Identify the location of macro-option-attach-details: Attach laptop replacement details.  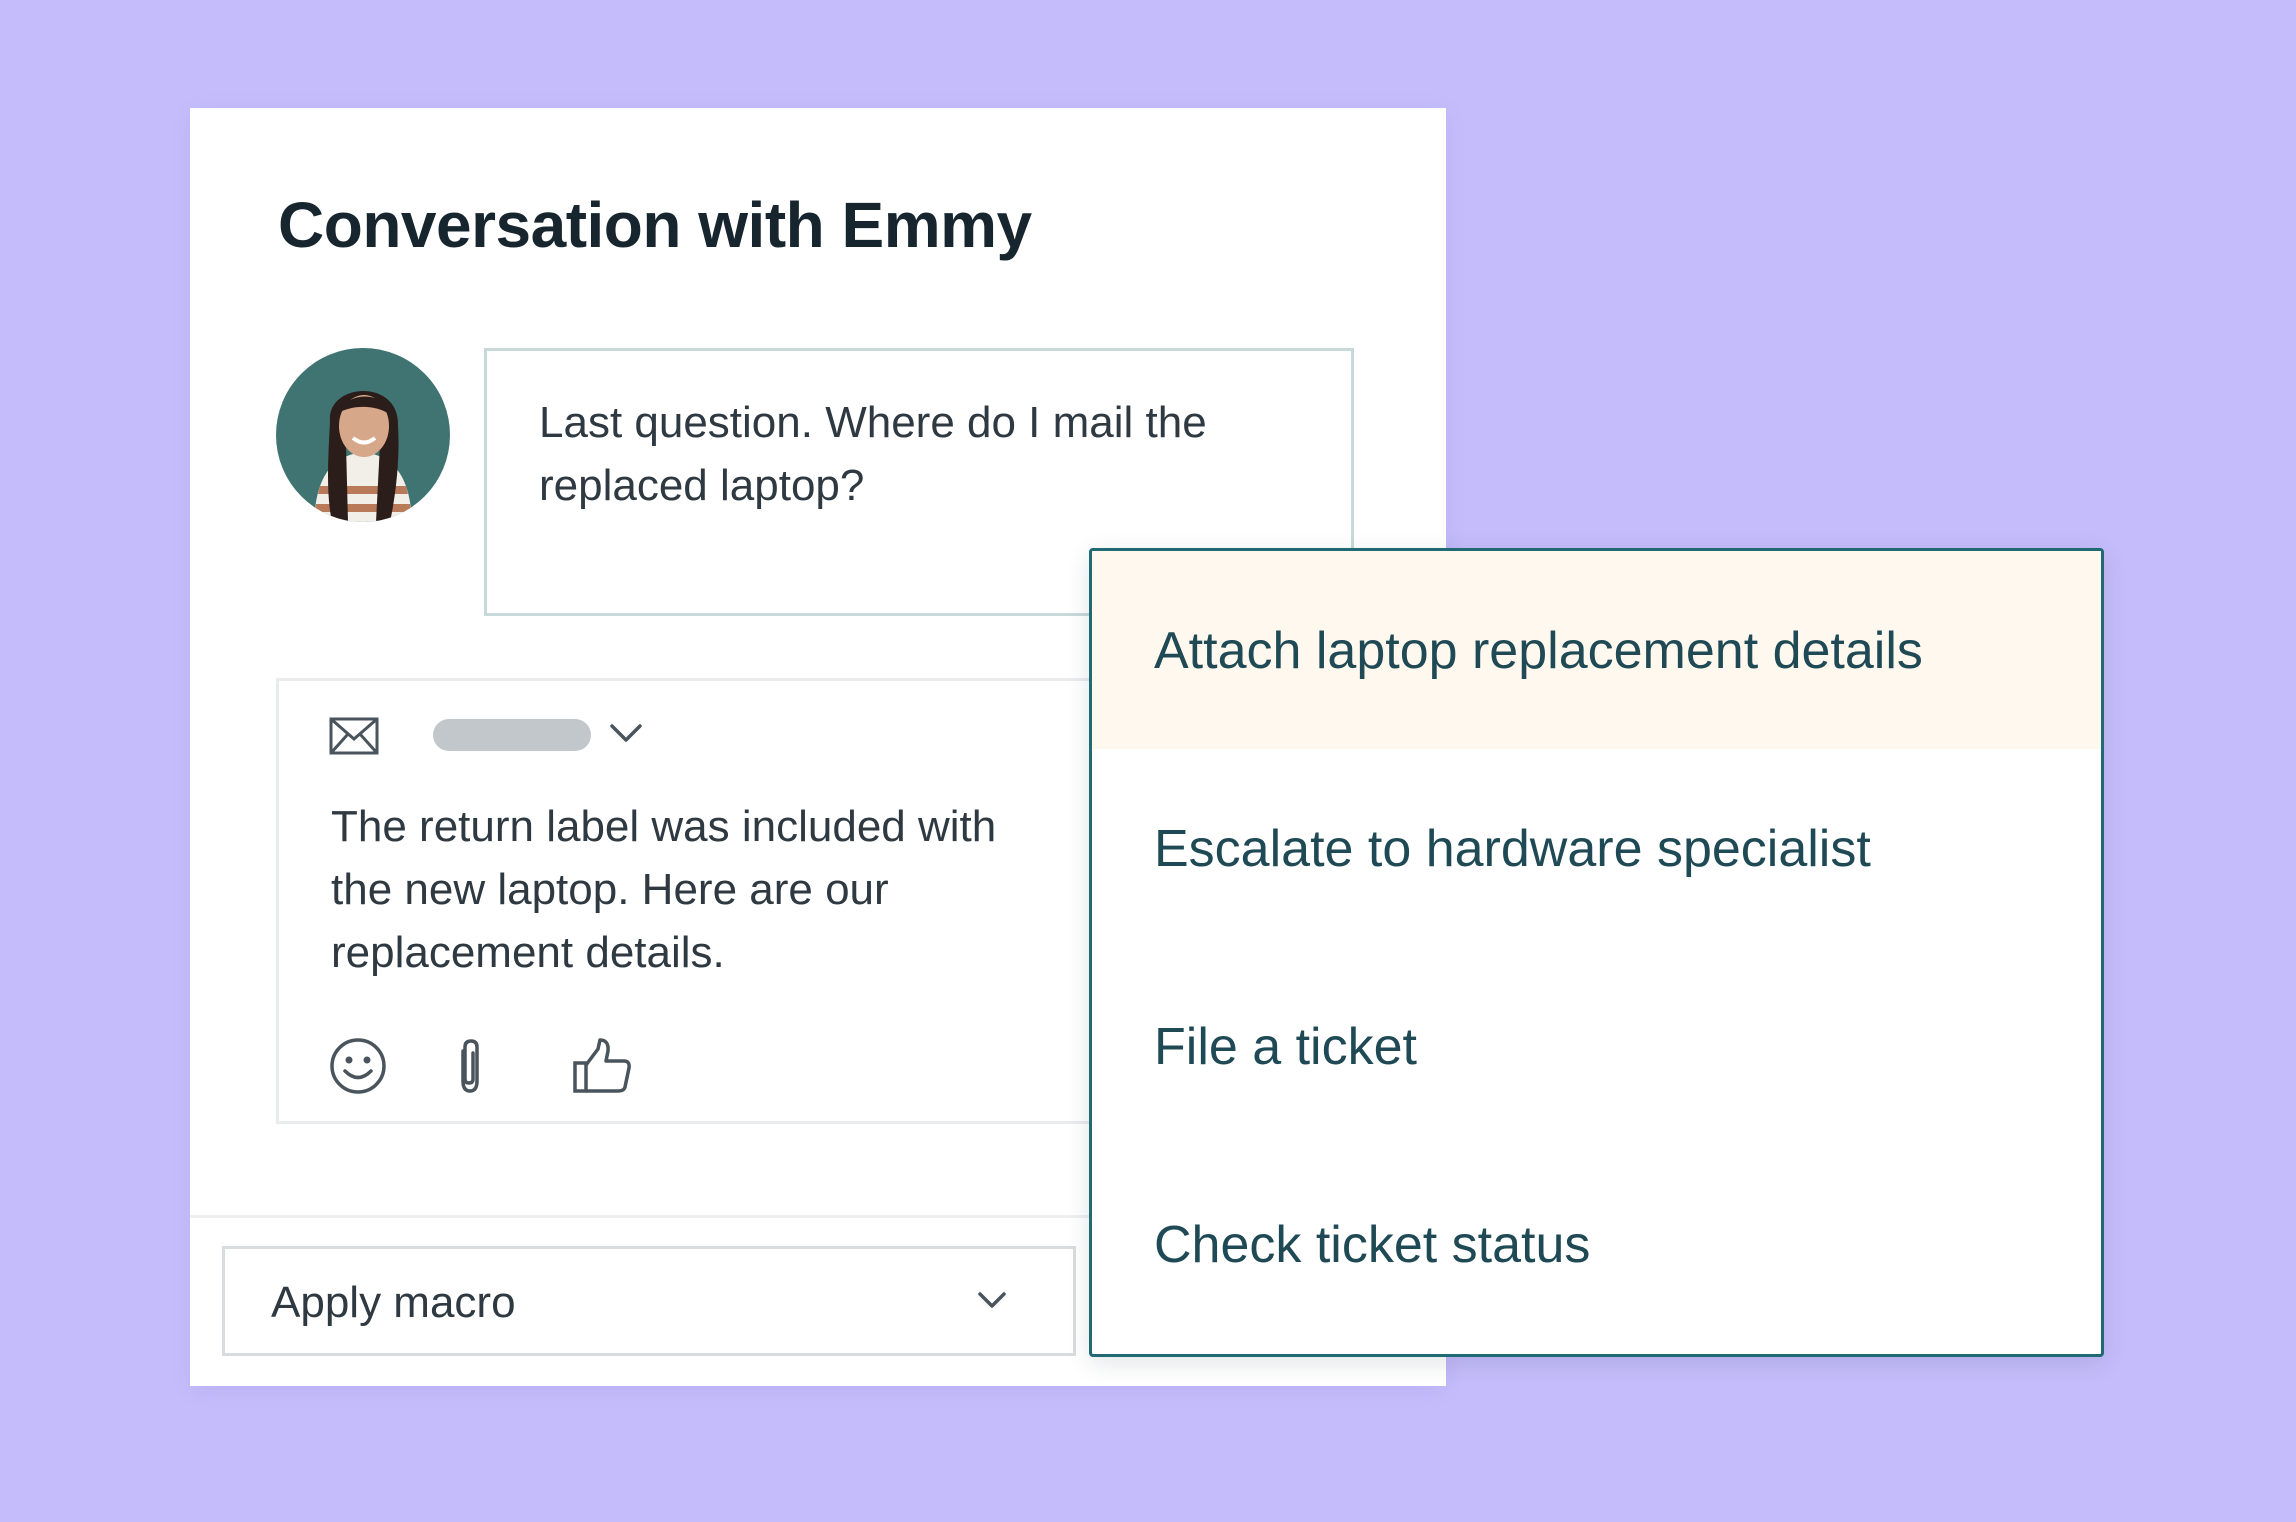
(1596, 650).